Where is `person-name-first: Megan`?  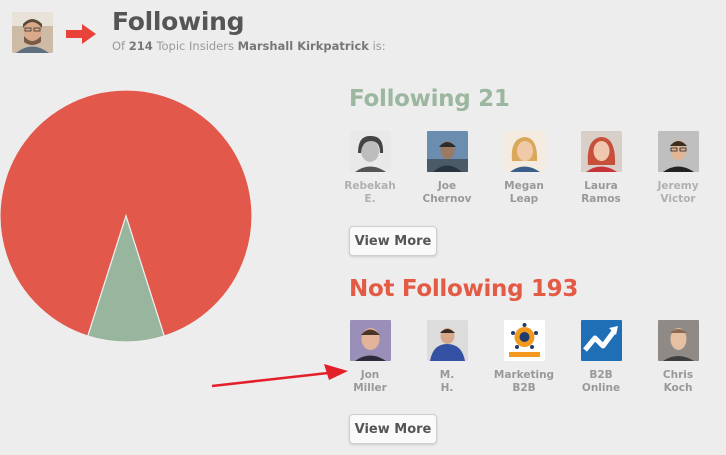
person-name-first: Megan is located at coordinates (524, 186).